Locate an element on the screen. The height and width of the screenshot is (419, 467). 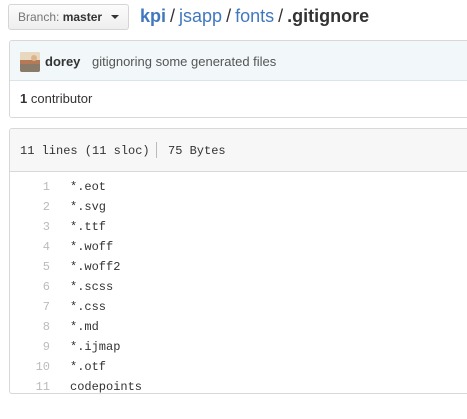
line-content: *.ijmap is located at coordinates (95, 347).